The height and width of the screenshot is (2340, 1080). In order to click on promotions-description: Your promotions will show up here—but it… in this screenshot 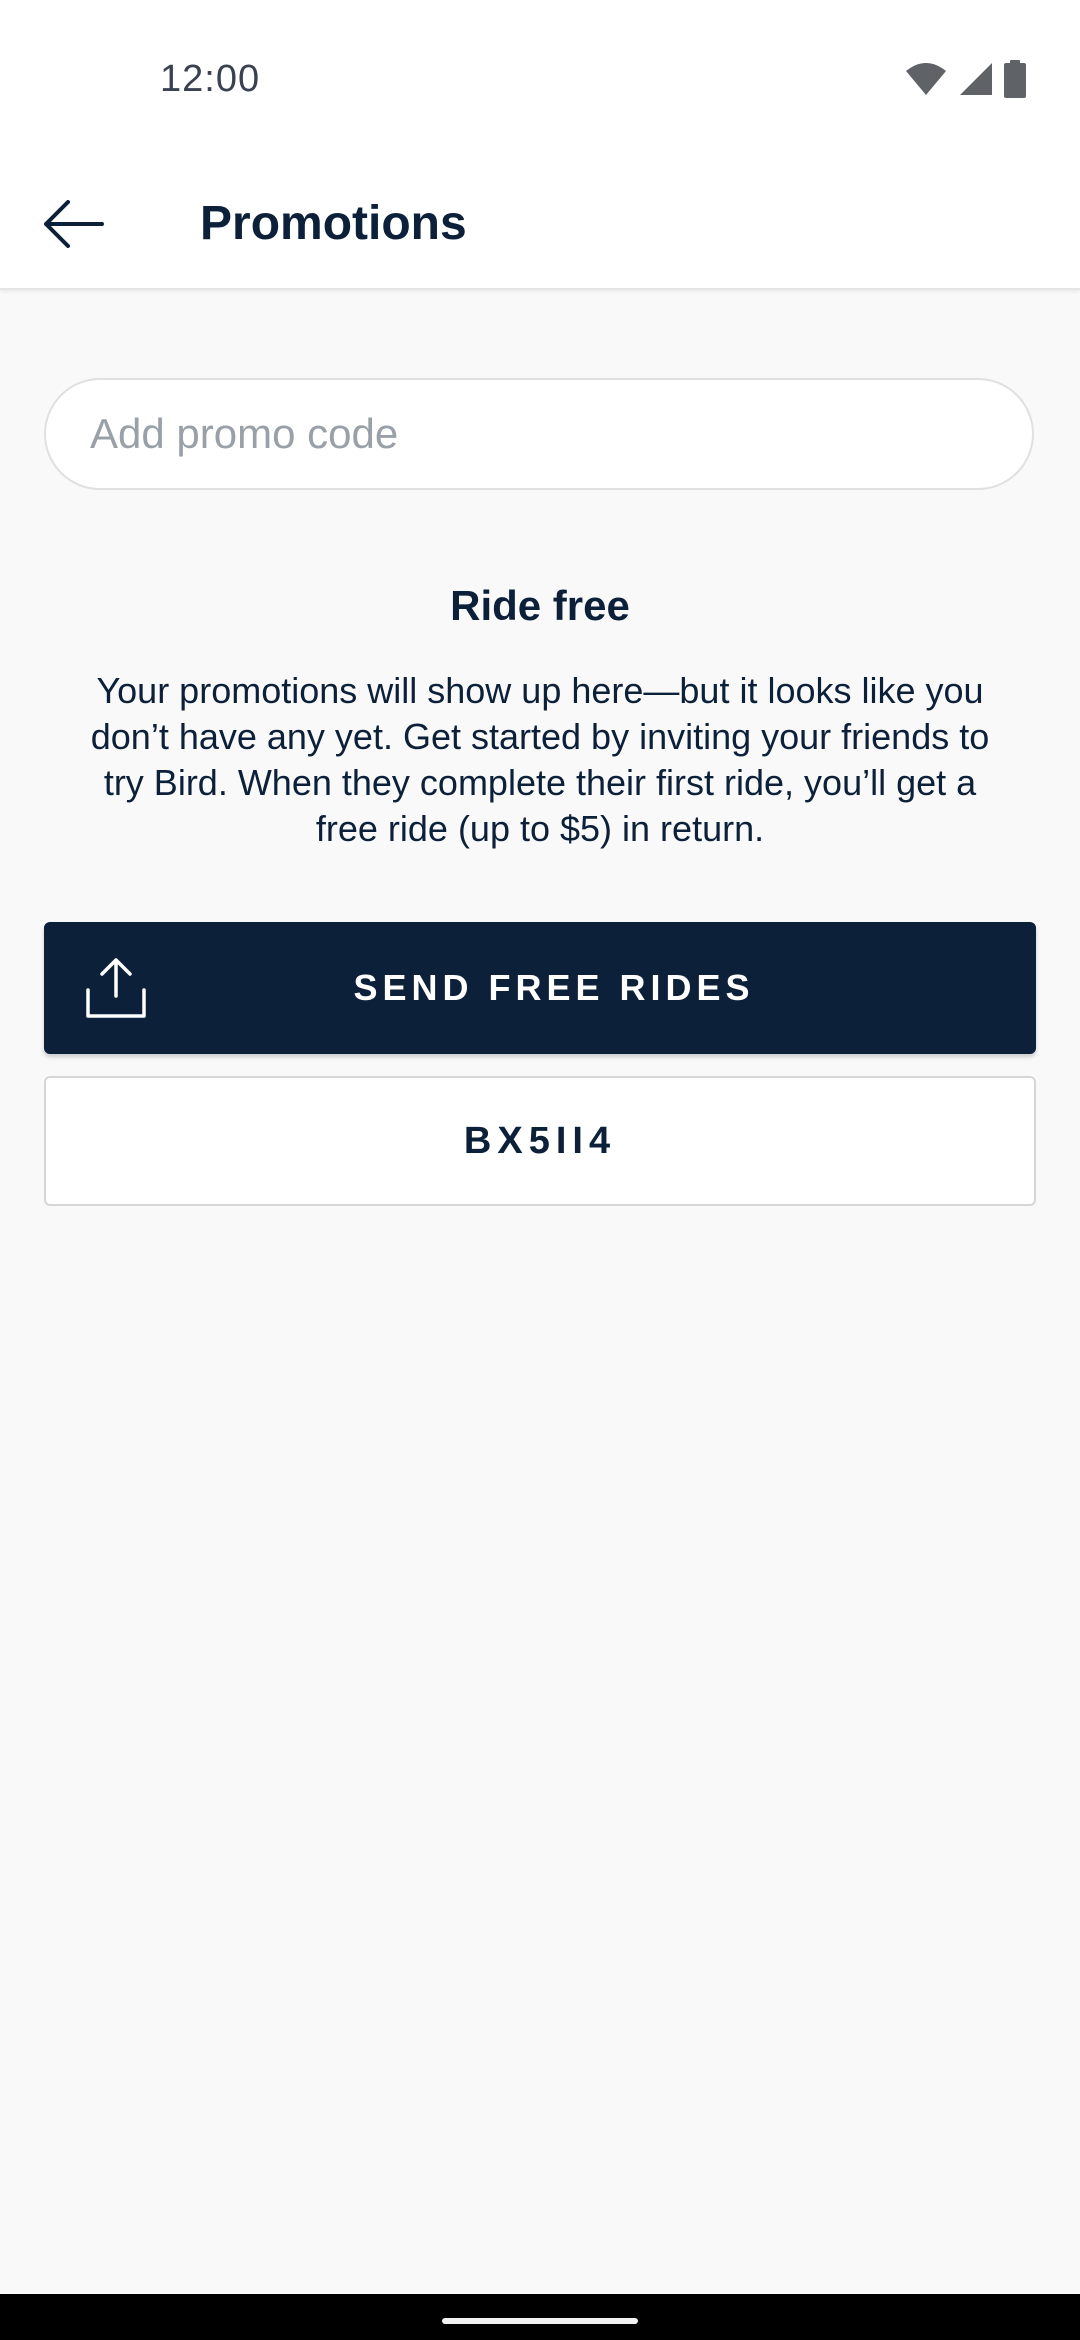, I will do `click(540, 759)`.